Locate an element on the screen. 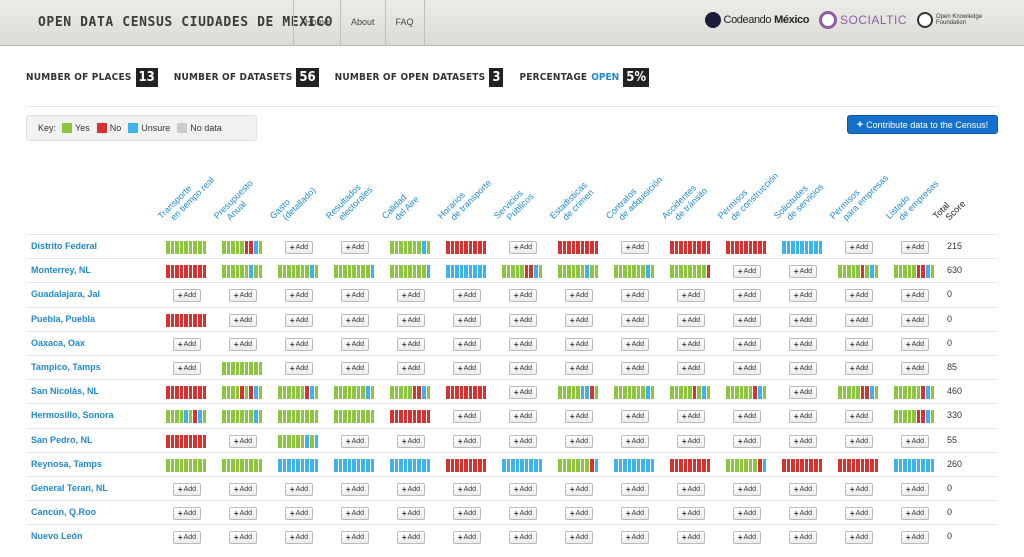 The image size is (1024, 557). column-header: Listado de empresas is located at coordinates (912, 199).